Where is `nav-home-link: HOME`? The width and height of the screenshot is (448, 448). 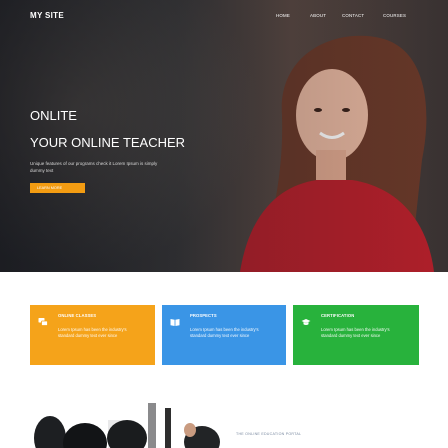 nav-home-link: HOME is located at coordinates (283, 15).